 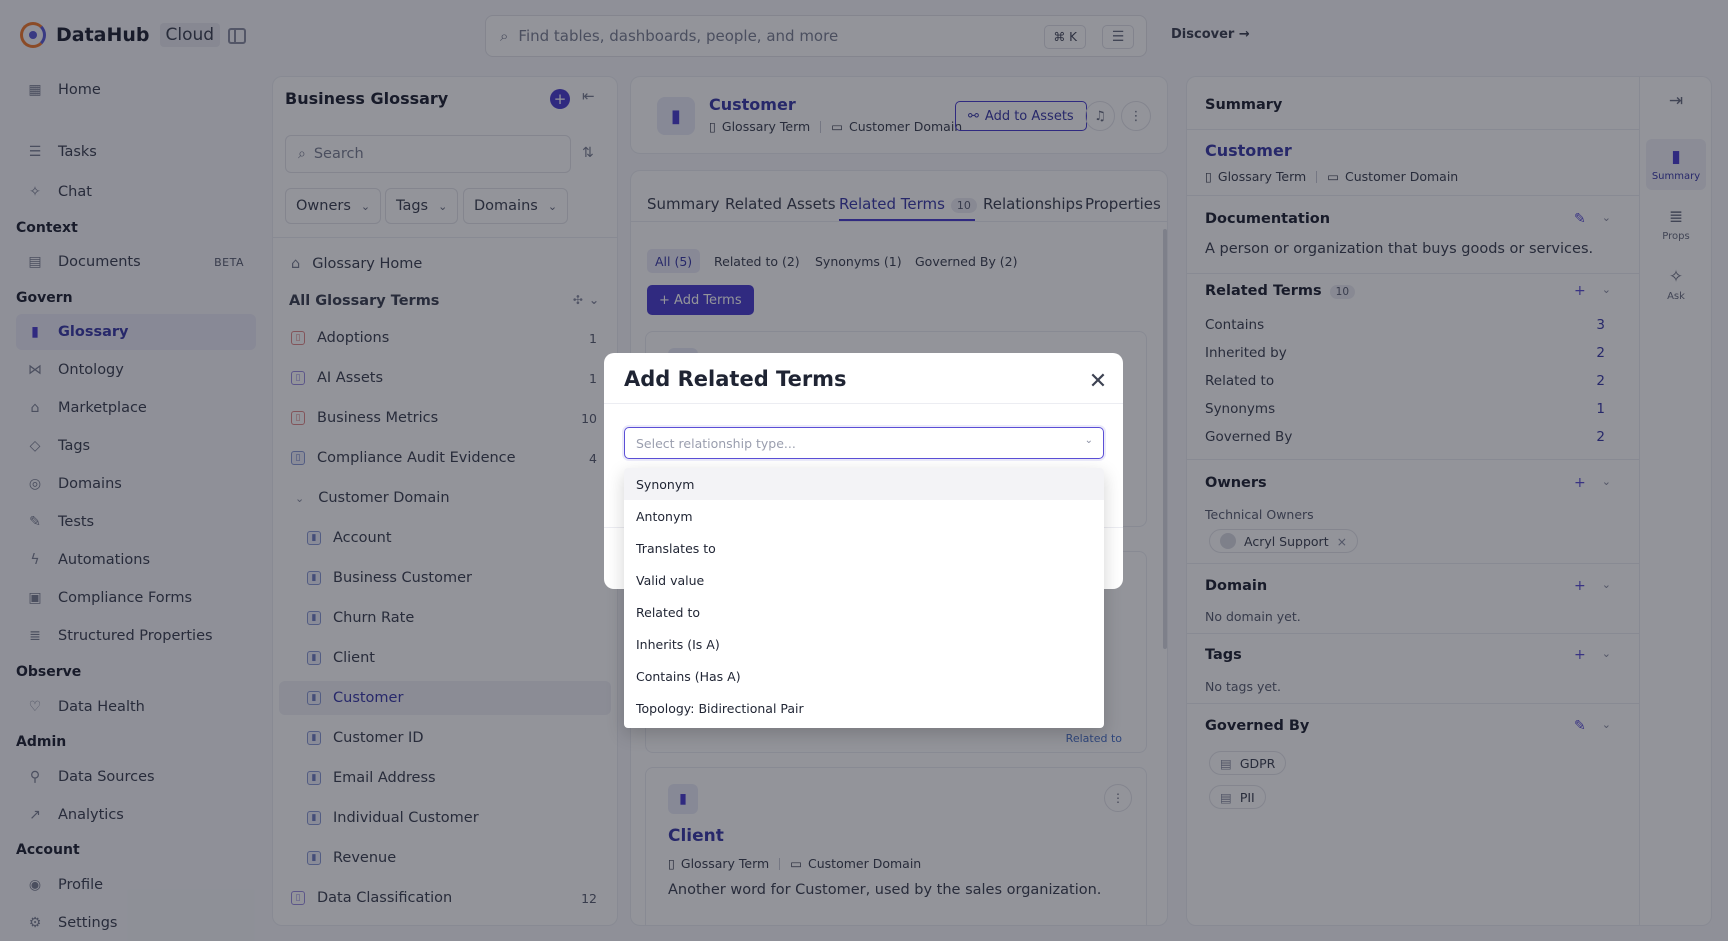 What do you see at coordinates (864, 580) in the screenshot?
I see `option-valid-value: Valid value` at bounding box center [864, 580].